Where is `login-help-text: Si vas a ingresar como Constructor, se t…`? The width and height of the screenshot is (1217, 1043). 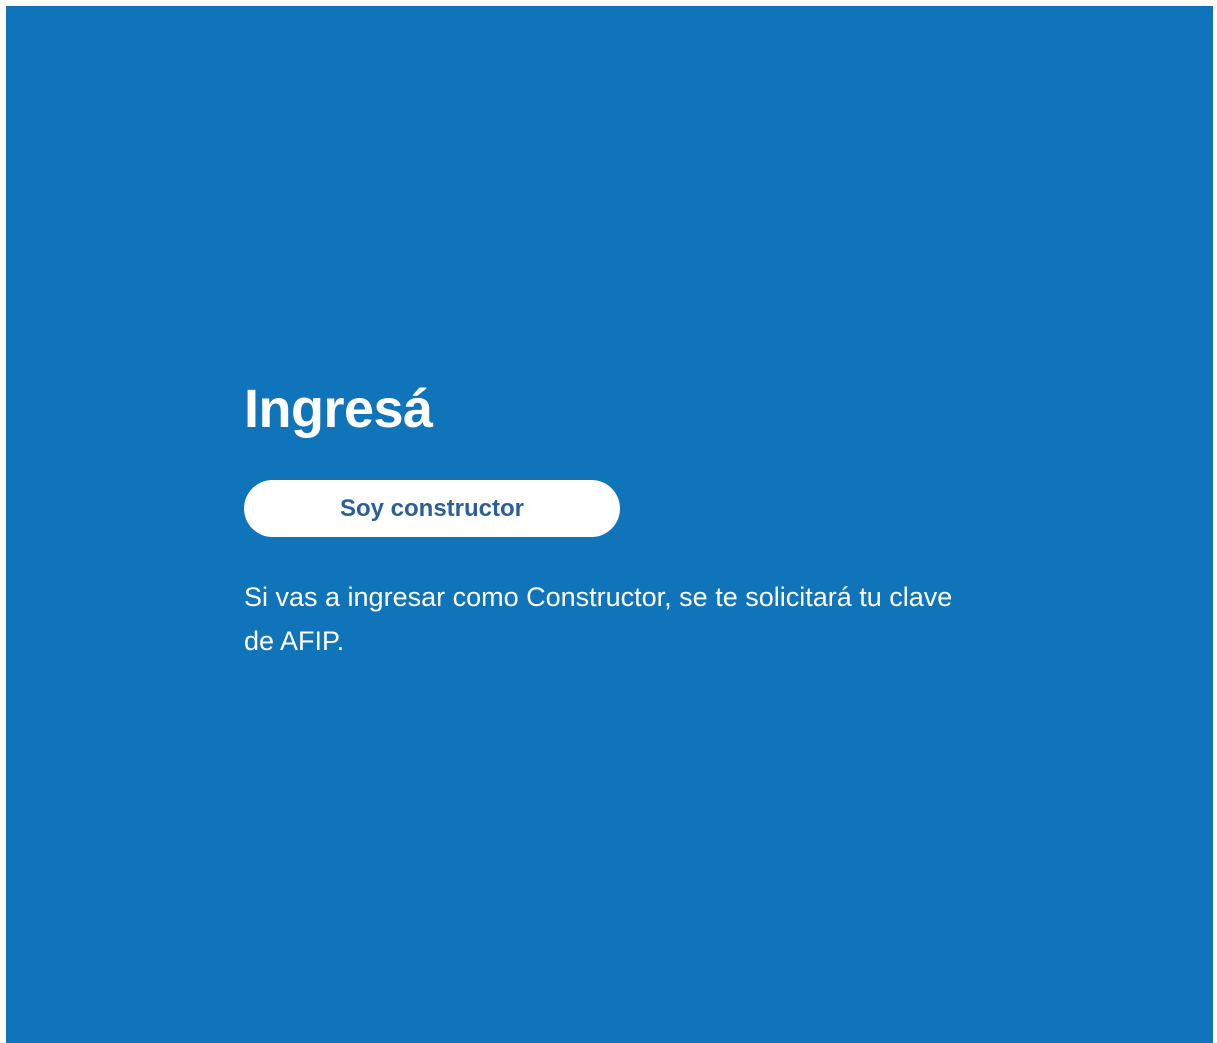 login-help-text: Si vas a ingresar como Constructor, se t… is located at coordinates (598, 619).